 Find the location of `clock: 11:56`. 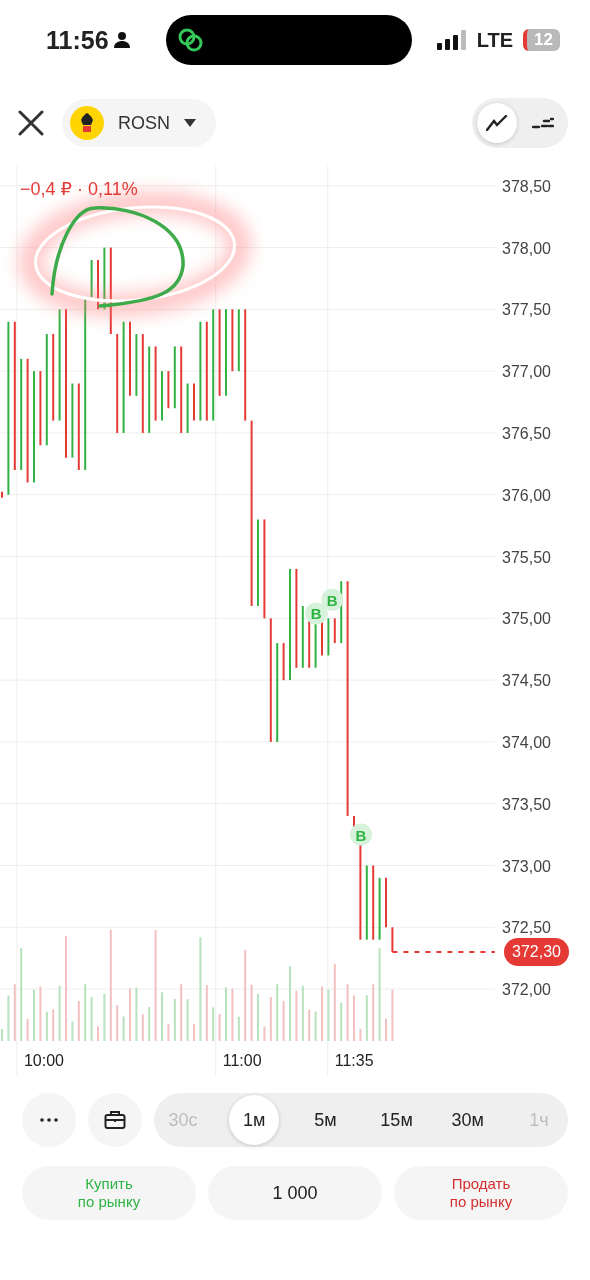

clock: 11:56 is located at coordinates (77, 40).